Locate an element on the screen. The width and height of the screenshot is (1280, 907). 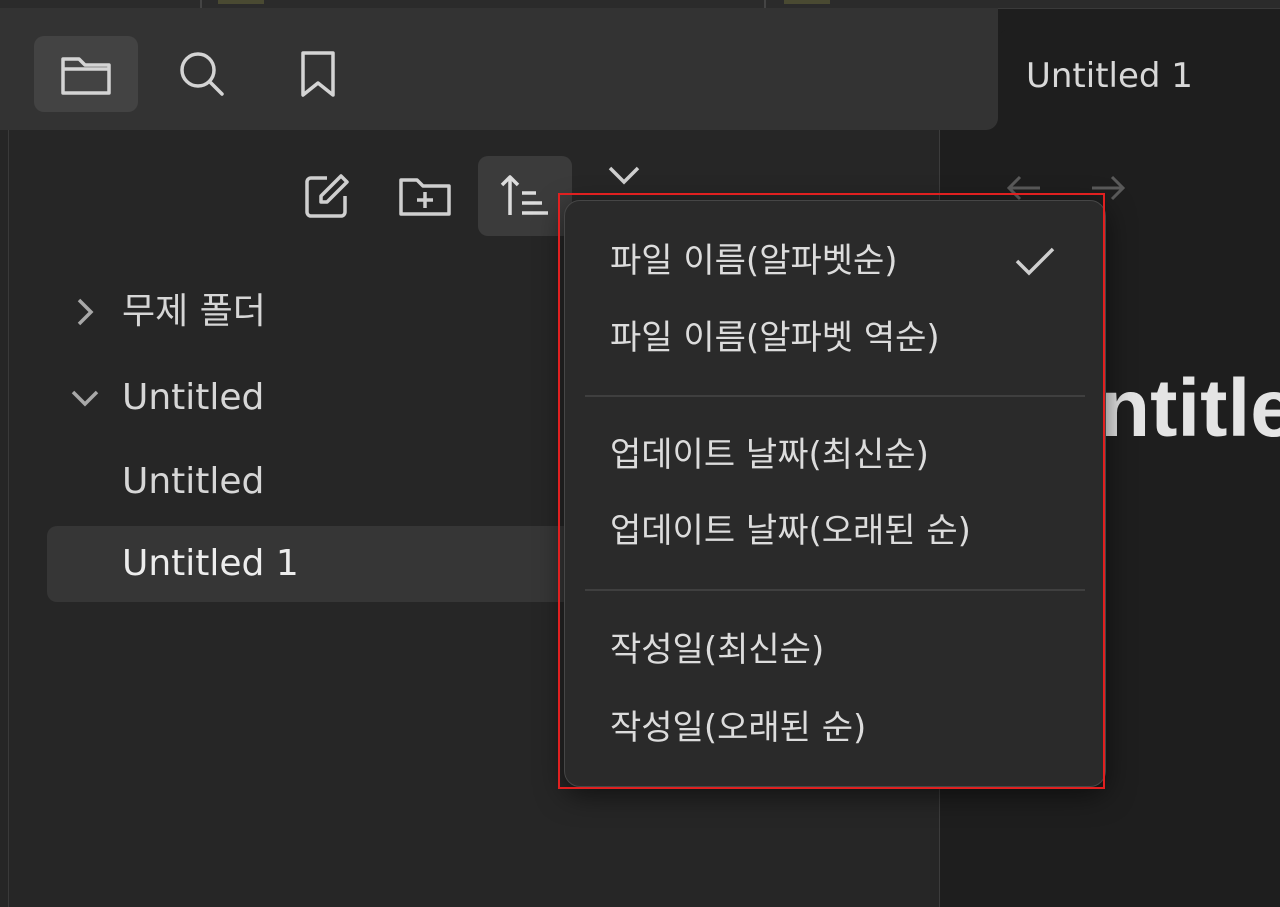
tree-item-label: Untitled 1 is located at coordinates (210, 563).